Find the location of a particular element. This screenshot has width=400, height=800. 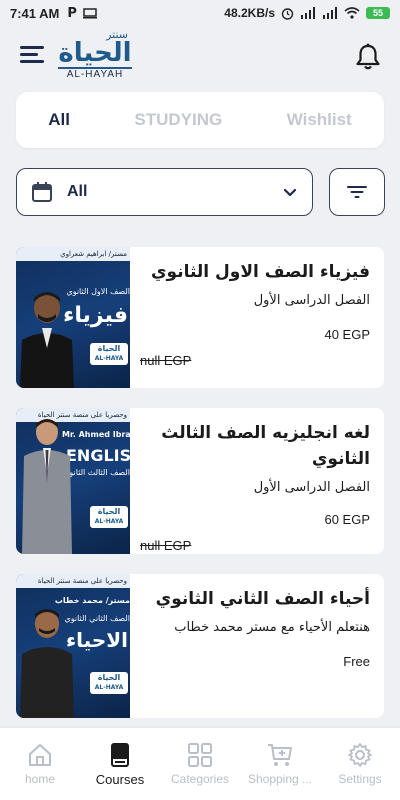

tab-studying: STUDYING is located at coordinates (178, 120).